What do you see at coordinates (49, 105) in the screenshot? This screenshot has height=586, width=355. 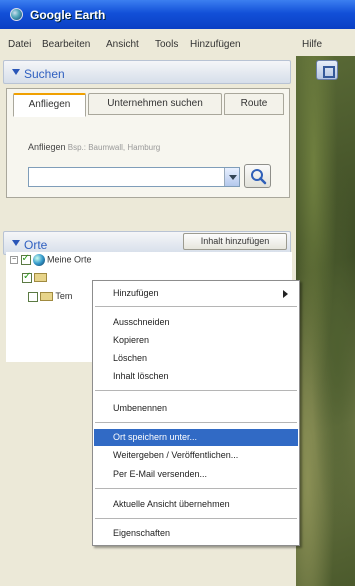 I see `tab-anfliegen: Anfliegen` at bounding box center [49, 105].